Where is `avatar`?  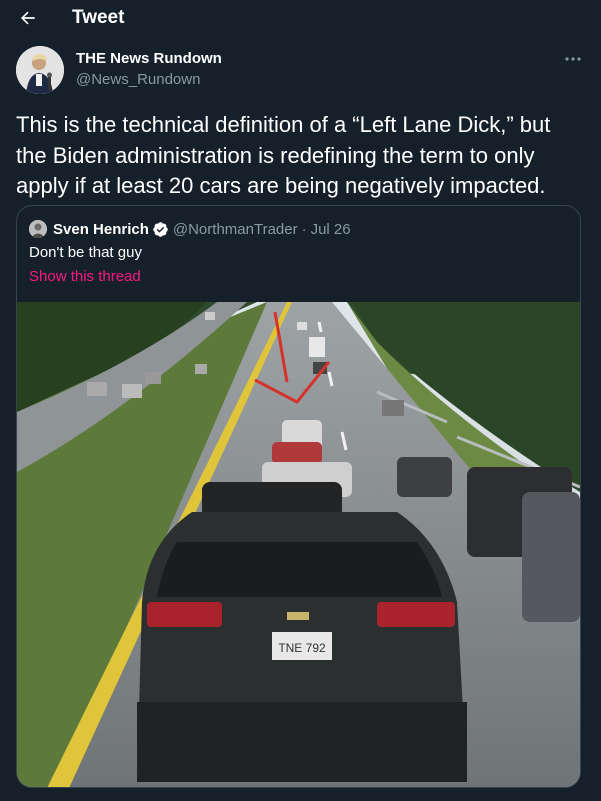
avatar is located at coordinates (40, 70).